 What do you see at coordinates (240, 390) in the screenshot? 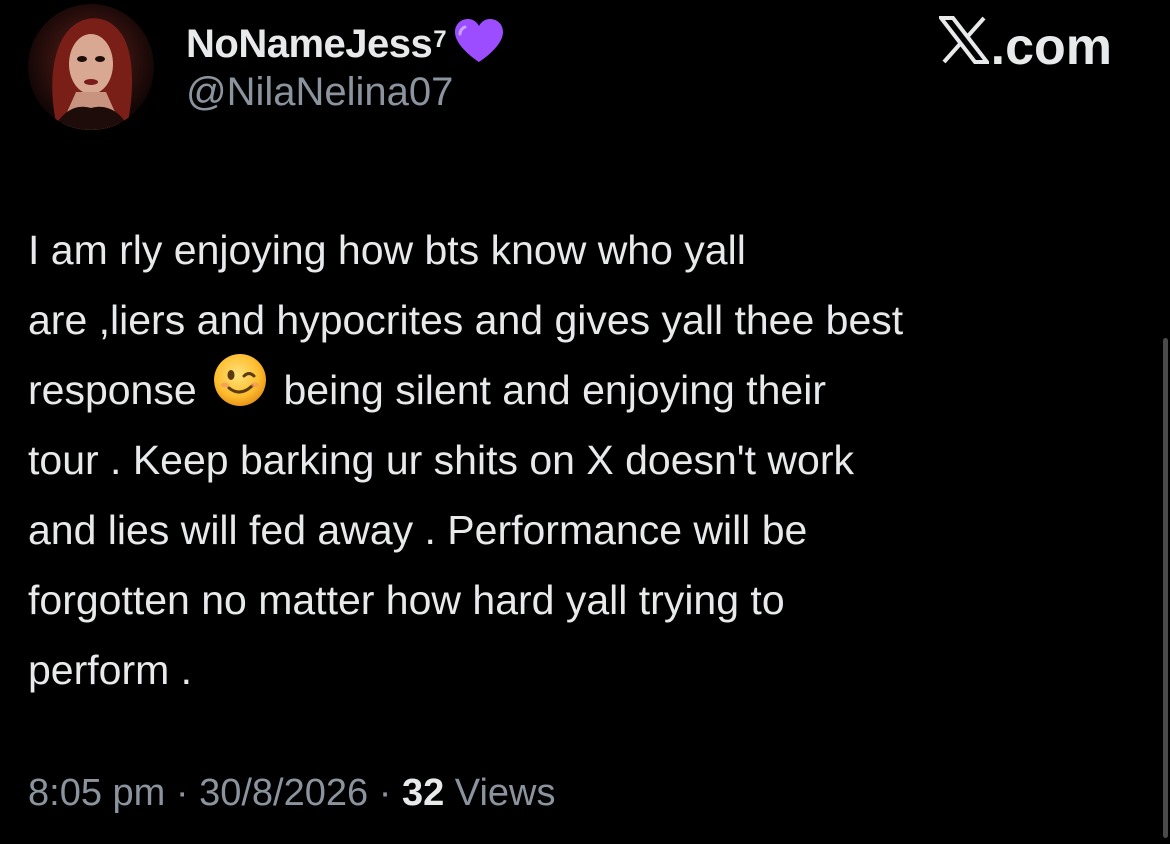
I see `winking-face-icon` at bounding box center [240, 390].